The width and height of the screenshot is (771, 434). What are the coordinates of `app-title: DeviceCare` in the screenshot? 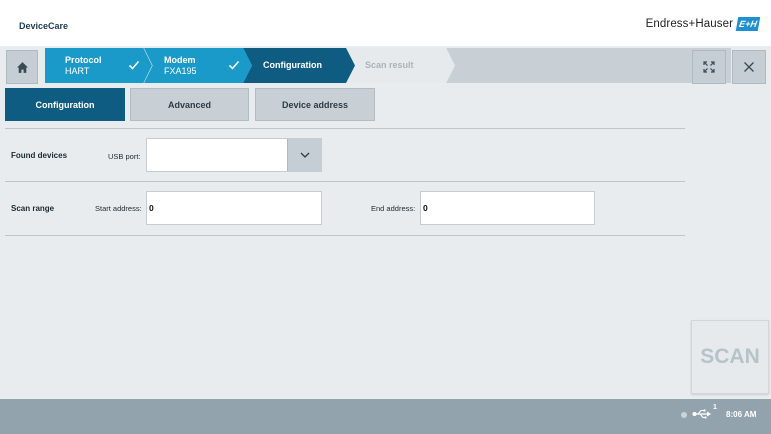 It's located at (44, 26).